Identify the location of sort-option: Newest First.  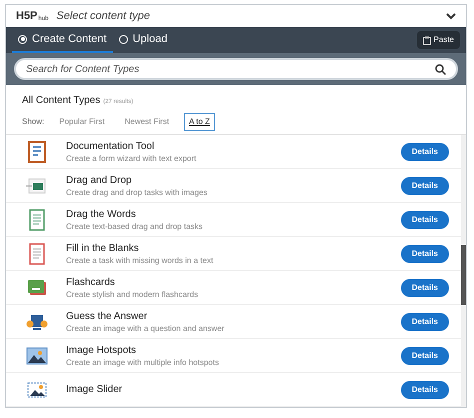
(147, 122).